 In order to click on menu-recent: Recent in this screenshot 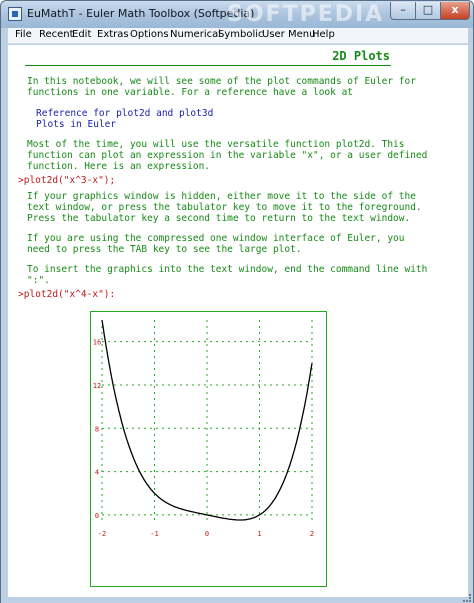, I will do `click(56, 34)`.